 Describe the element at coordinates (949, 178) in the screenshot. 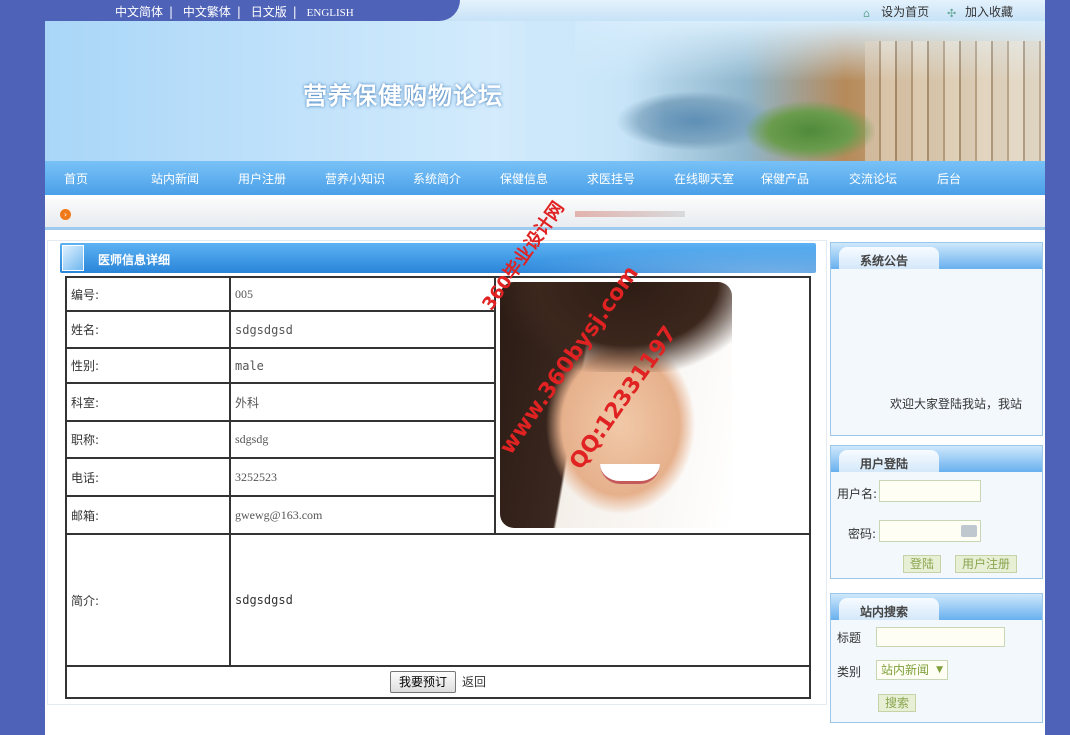

I see `nav-admin: 后台` at that location.